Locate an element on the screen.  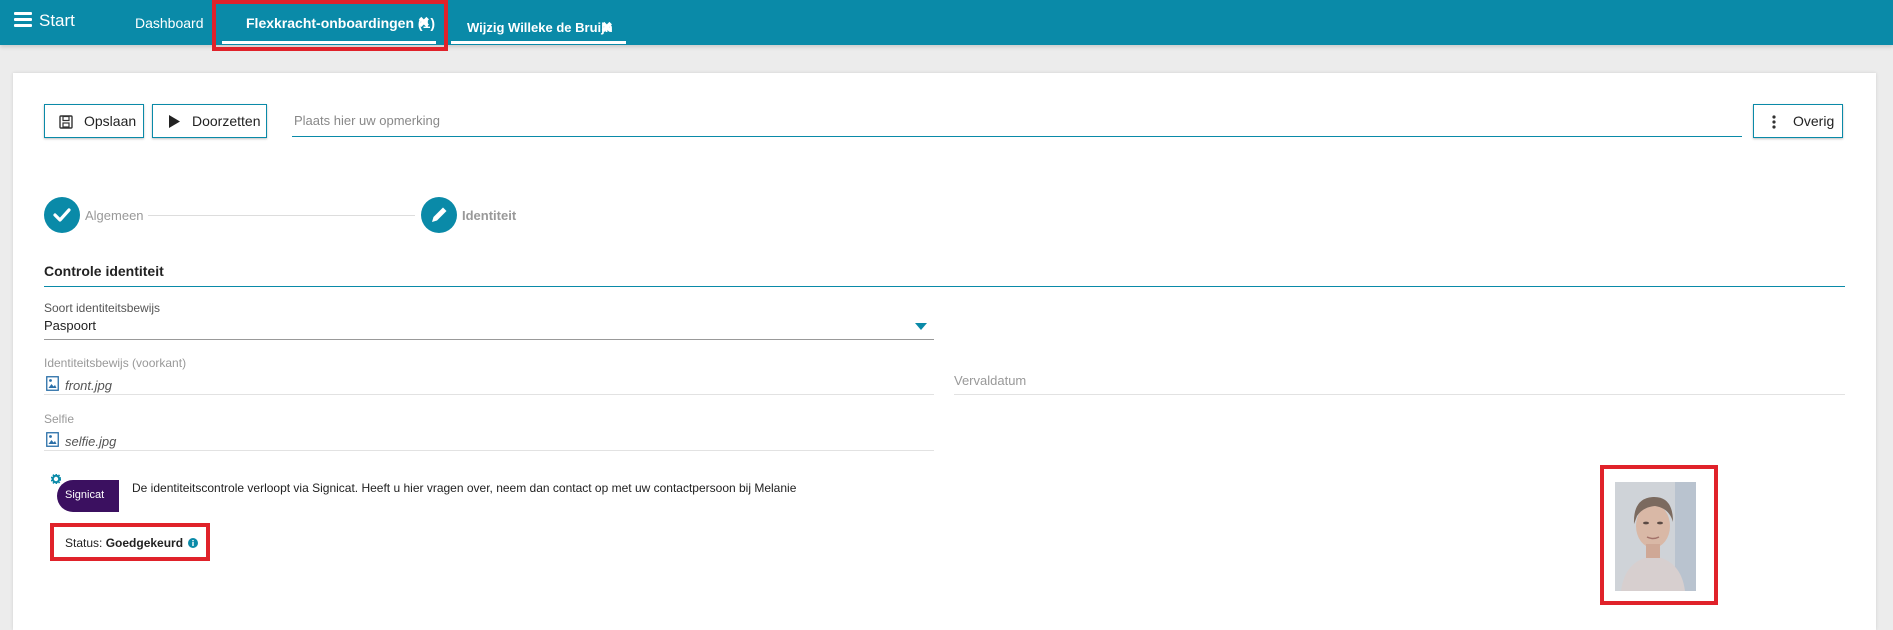
step-connector is located at coordinates (281, 215).